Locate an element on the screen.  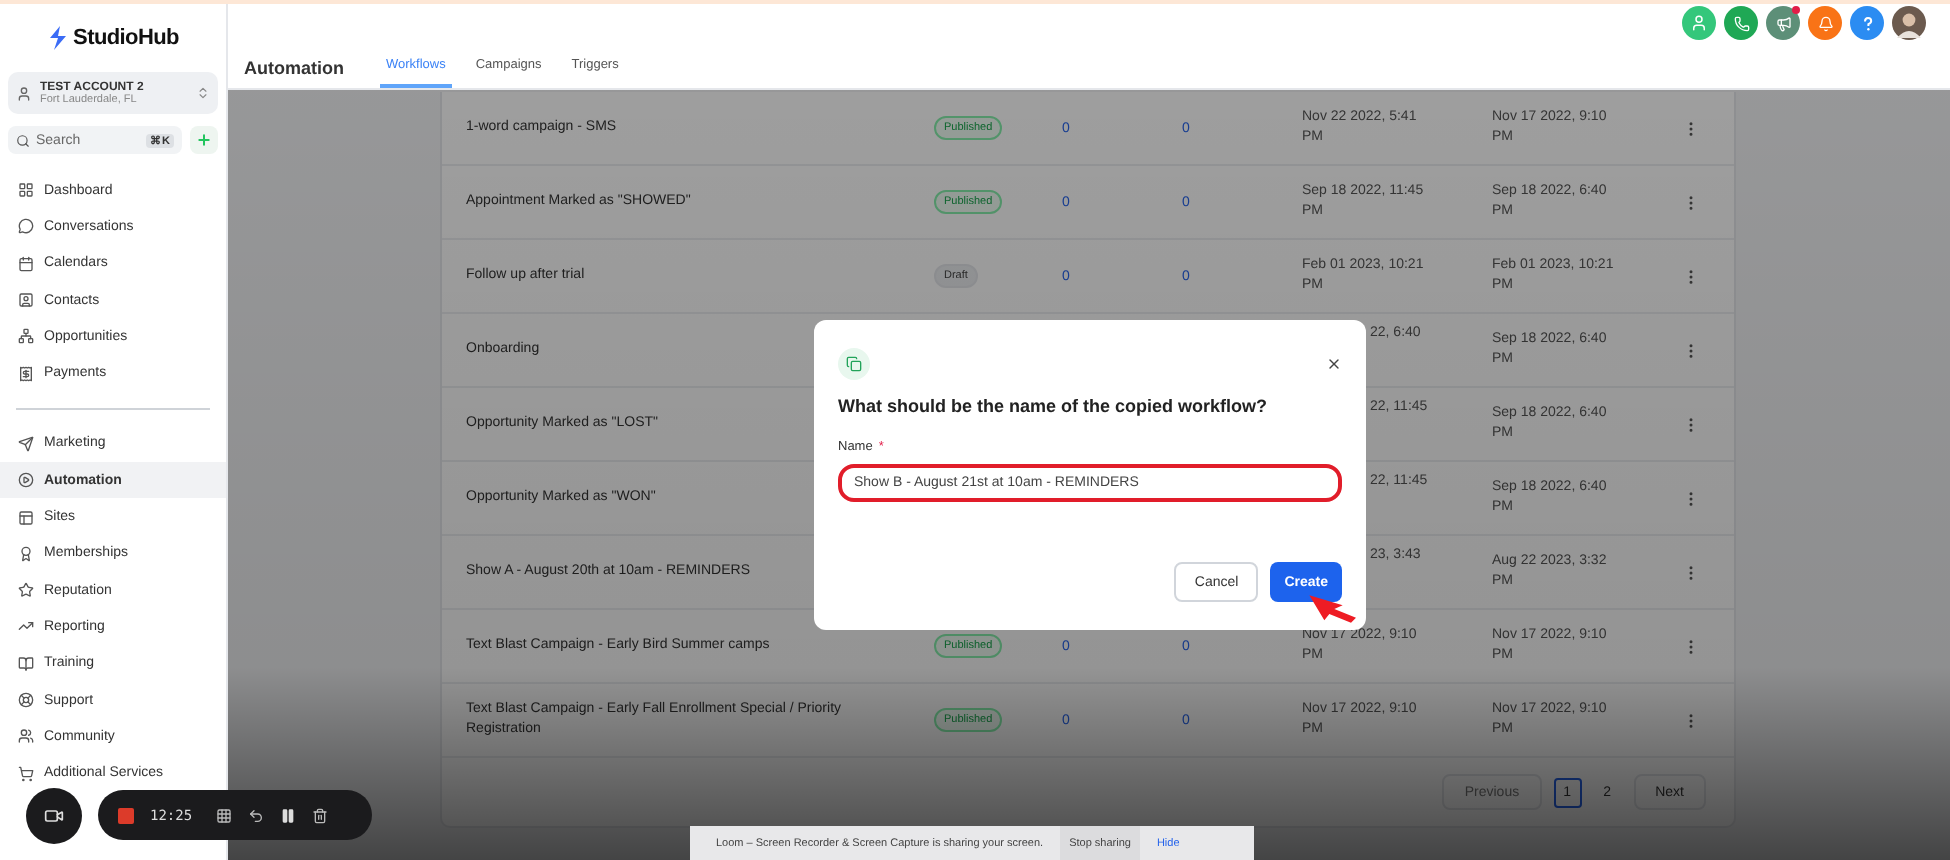
receipt-icon is located at coordinates (26, 373).